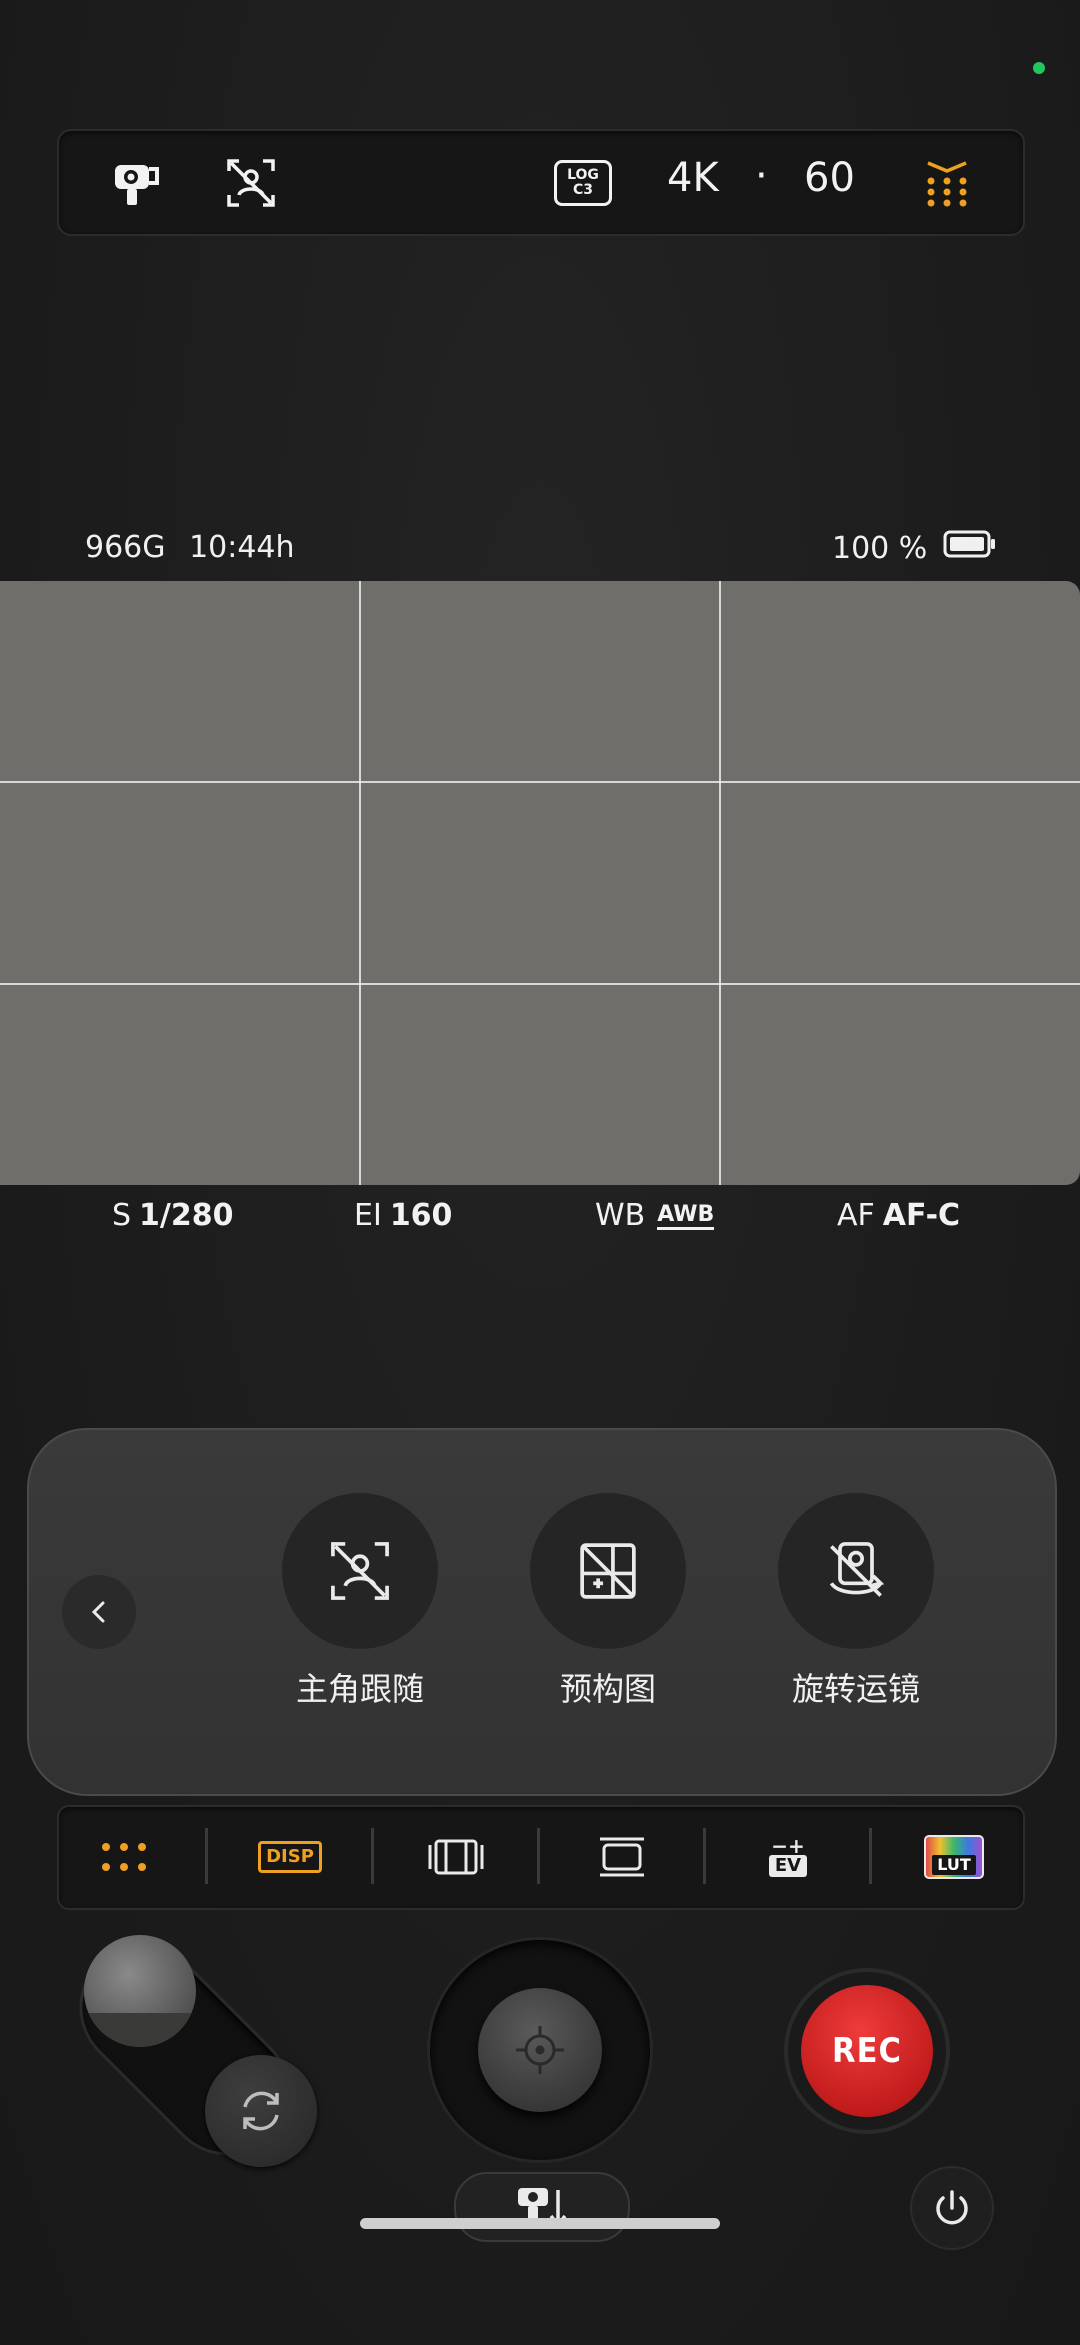 This screenshot has width=1080, height=2345. What do you see at coordinates (582, 190) in the screenshot?
I see `log-sub-label: C3` at bounding box center [582, 190].